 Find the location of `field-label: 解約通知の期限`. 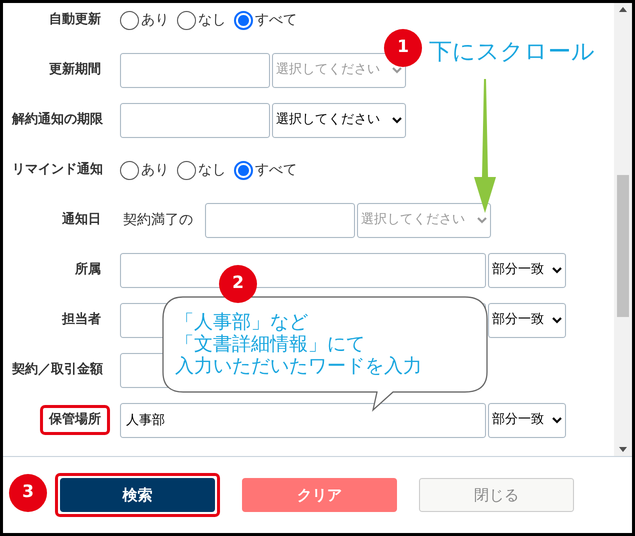

field-label: 解約通知の期限 is located at coordinates (57, 120).